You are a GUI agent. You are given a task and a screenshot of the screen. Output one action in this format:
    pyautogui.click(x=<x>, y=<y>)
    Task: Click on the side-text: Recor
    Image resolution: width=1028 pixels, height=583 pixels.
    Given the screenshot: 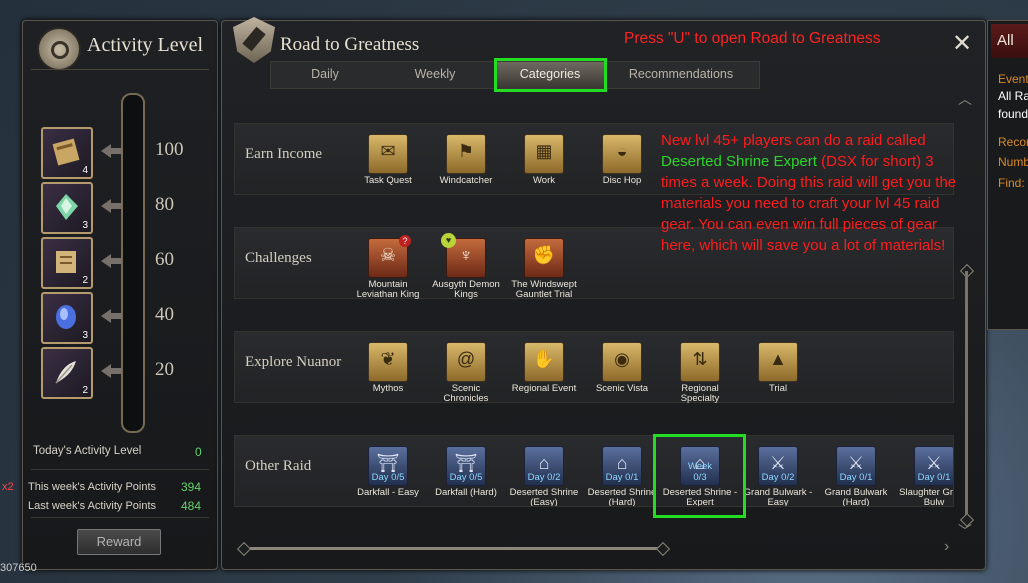 What is the action you would take?
    pyautogui.click(x=1013, y=142)
    